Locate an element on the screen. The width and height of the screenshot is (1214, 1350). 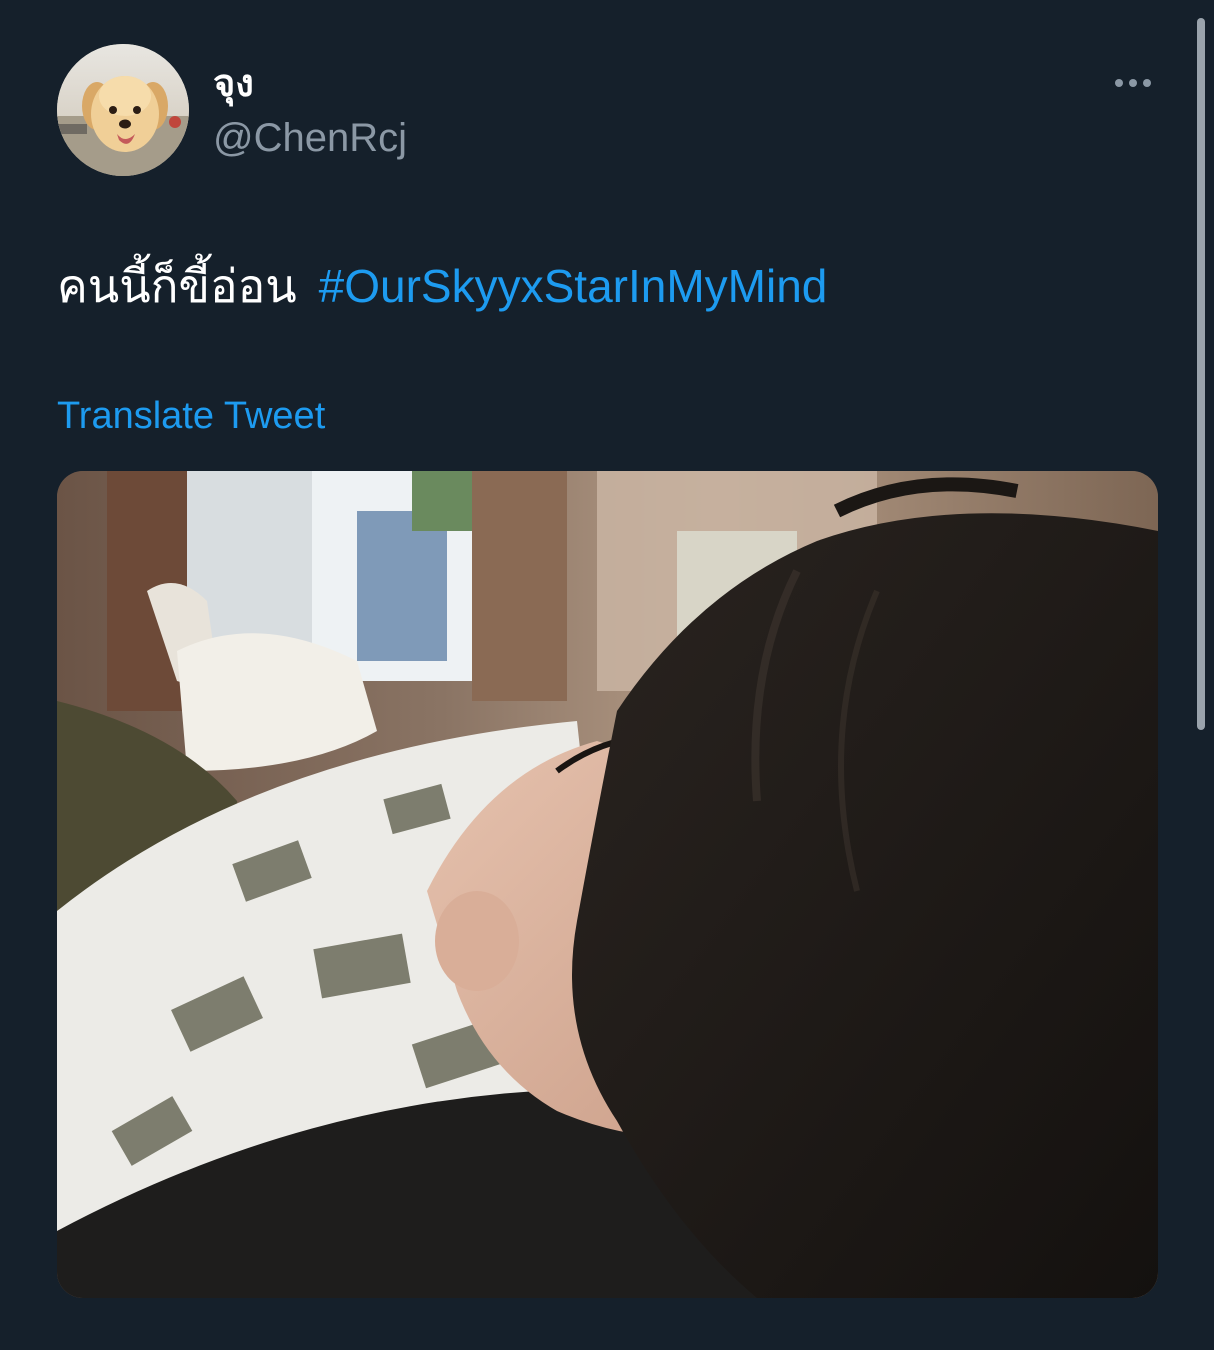
dog-avatar-image is located at coordinates (123, 110).